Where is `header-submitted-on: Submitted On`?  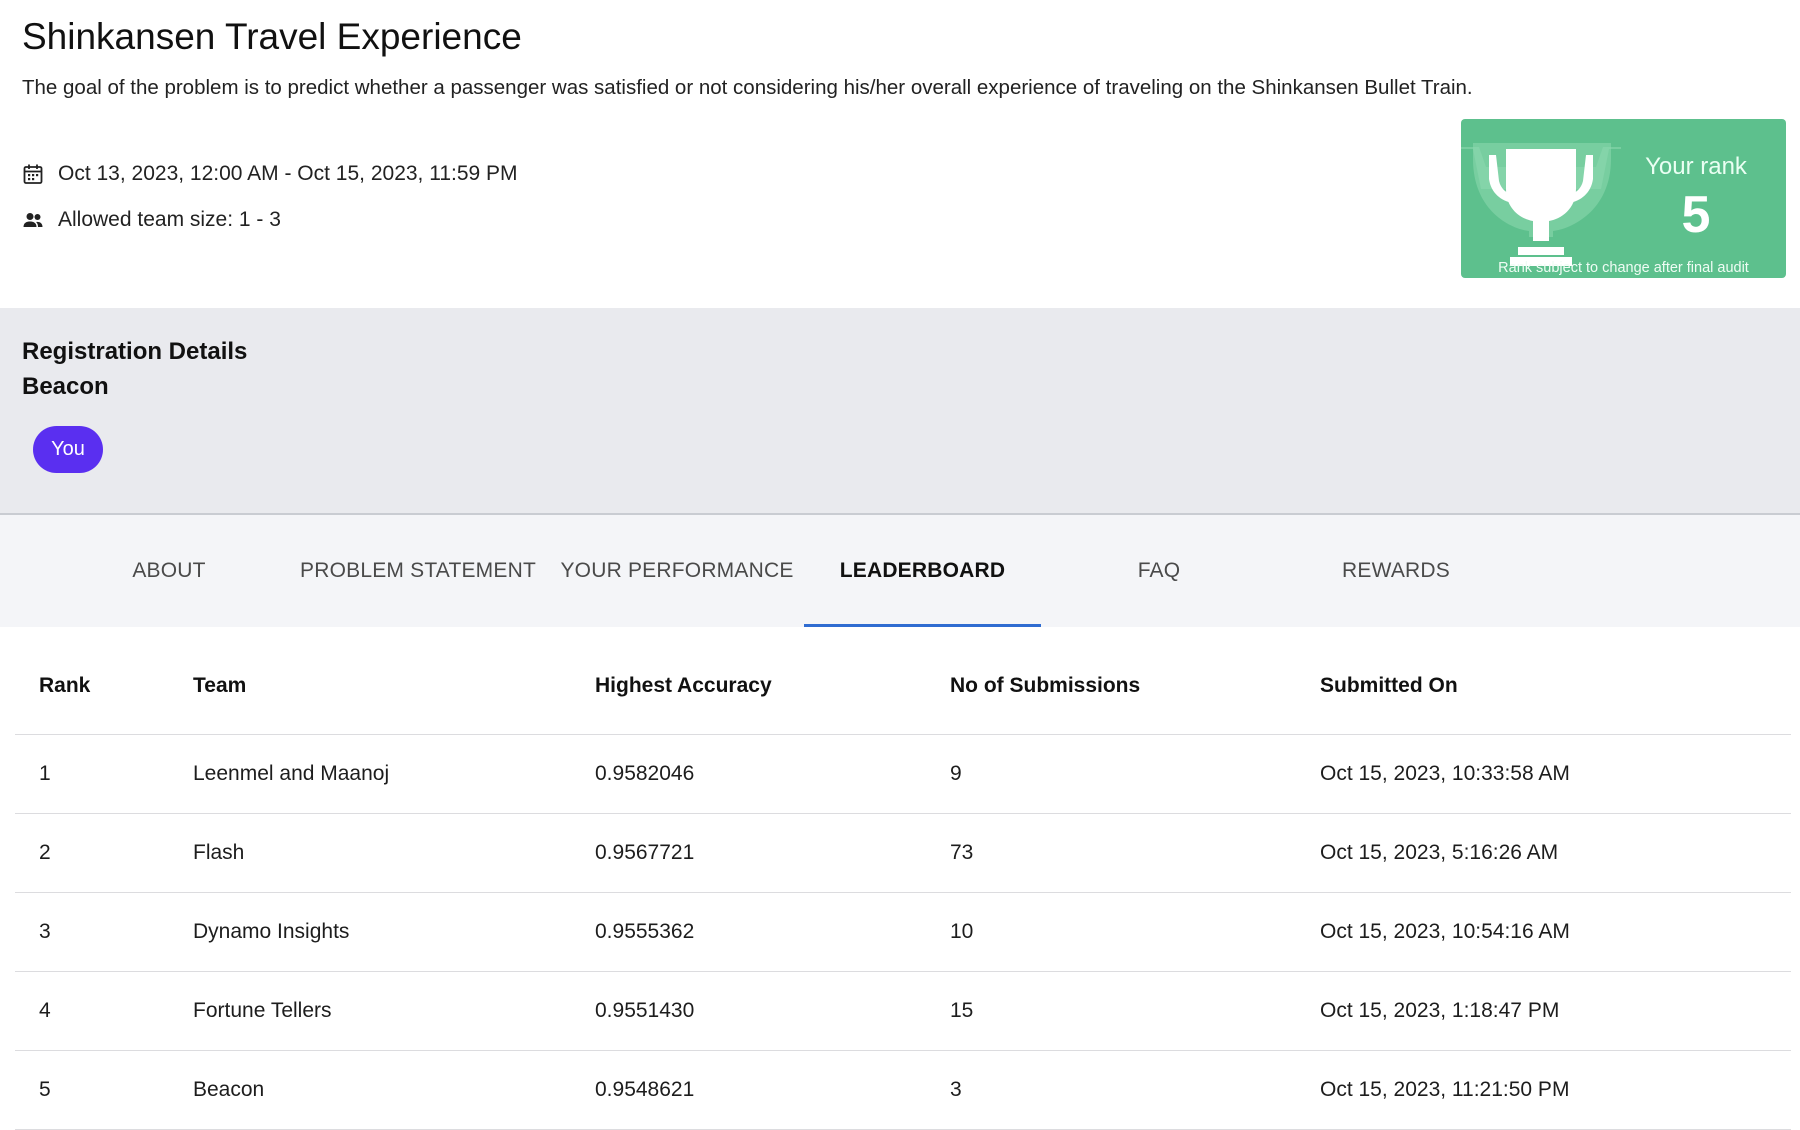
header-submitted-on: Submitted On is located at coordinates (1389, 680).